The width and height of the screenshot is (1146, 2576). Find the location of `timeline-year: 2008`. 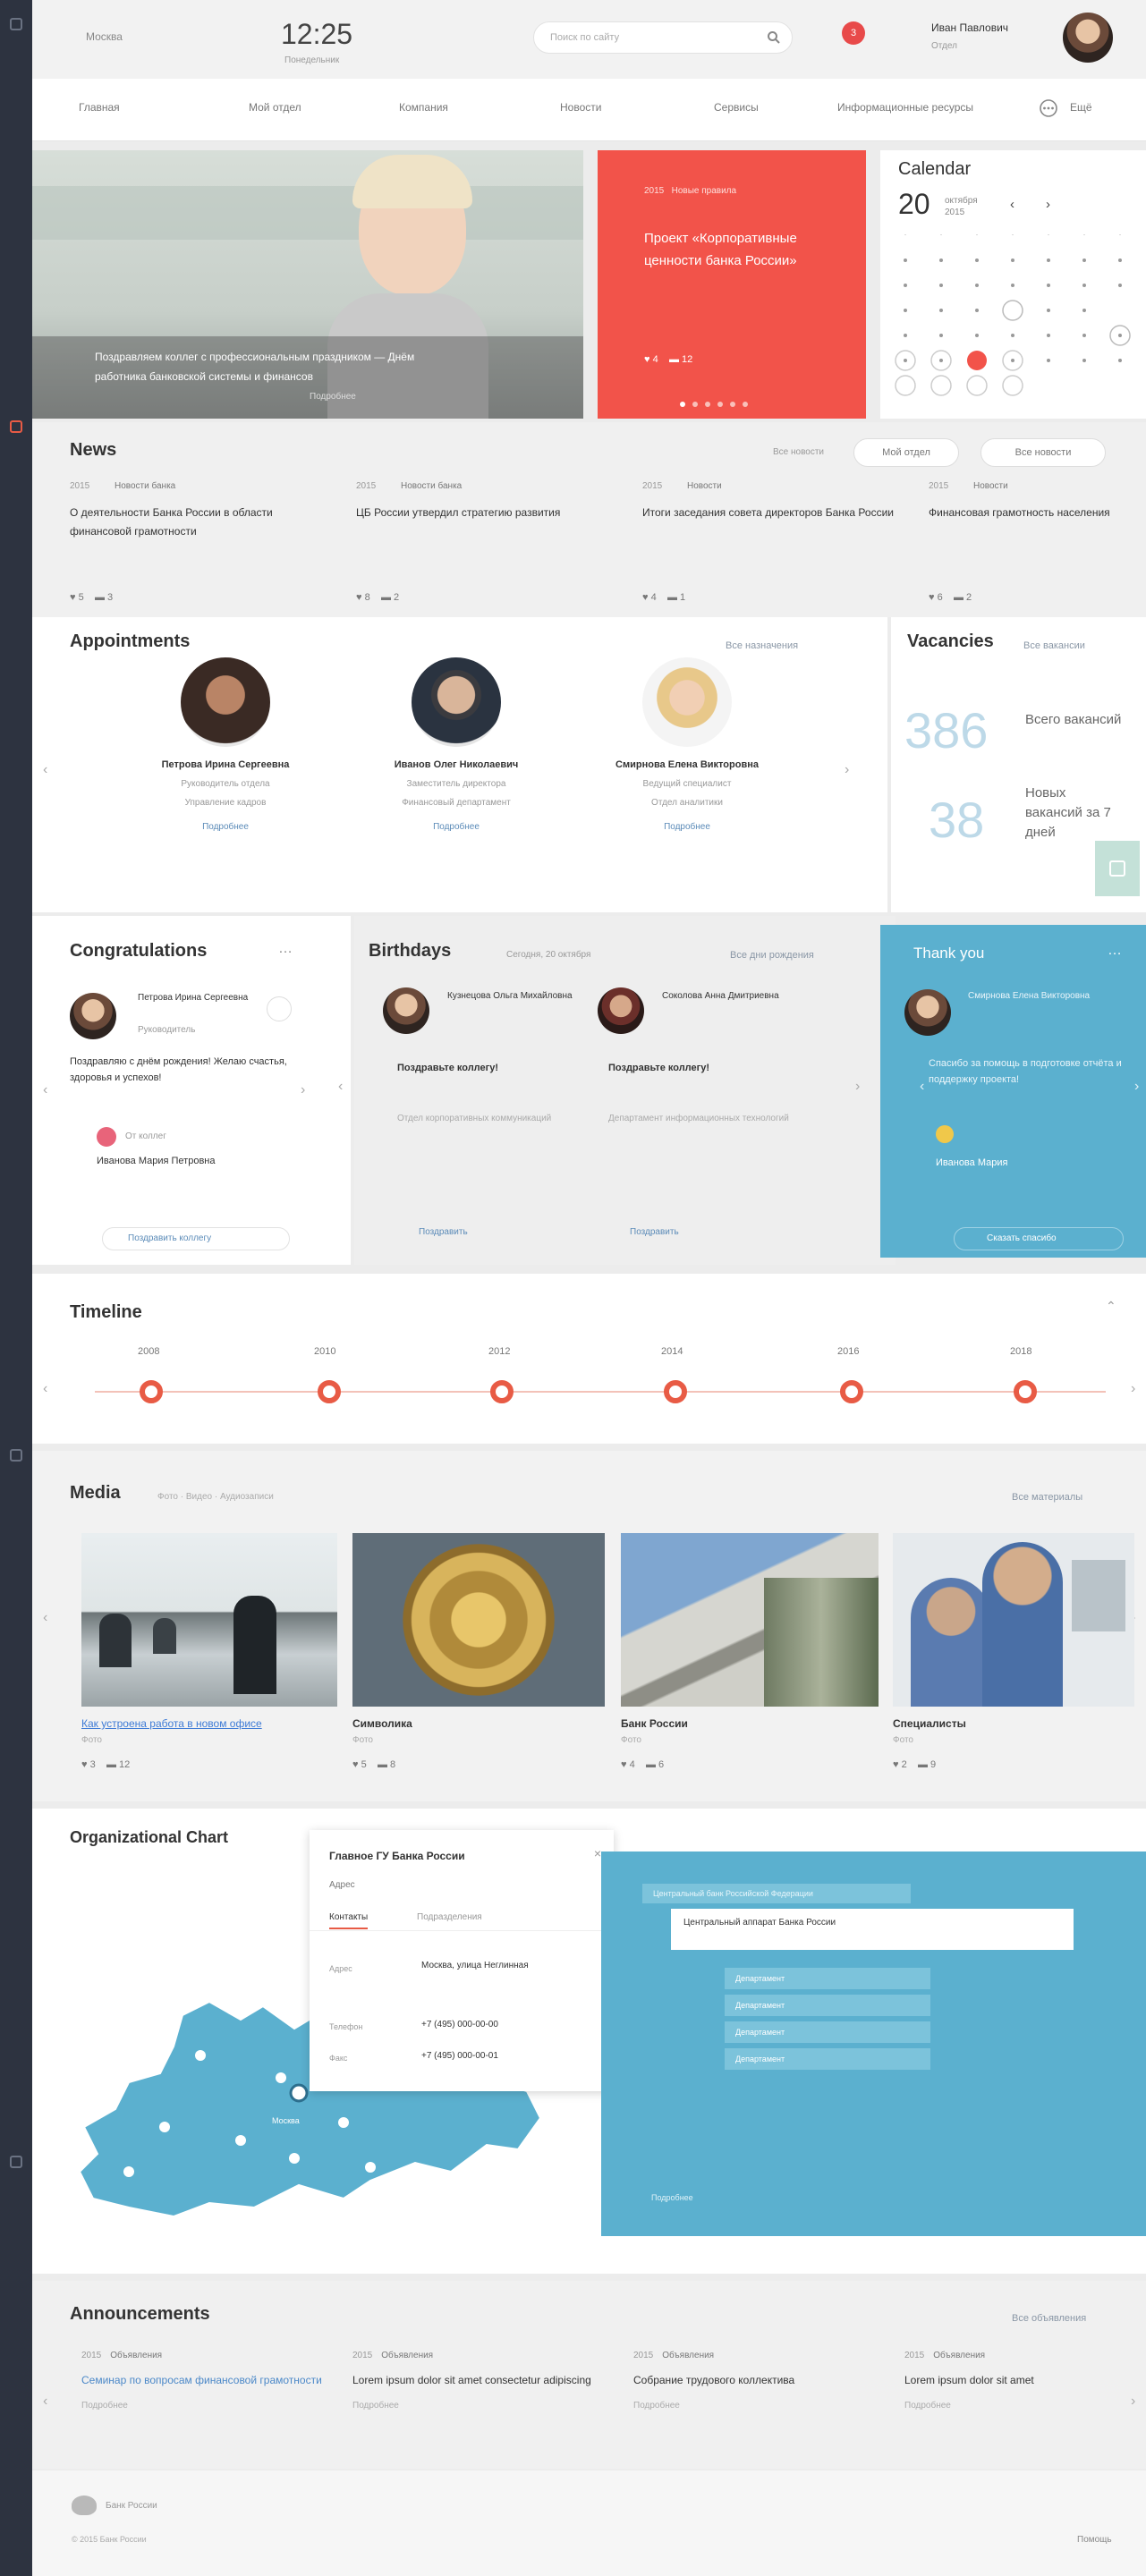

timeline-year: 2008 is located at coordinates (149, 1351).